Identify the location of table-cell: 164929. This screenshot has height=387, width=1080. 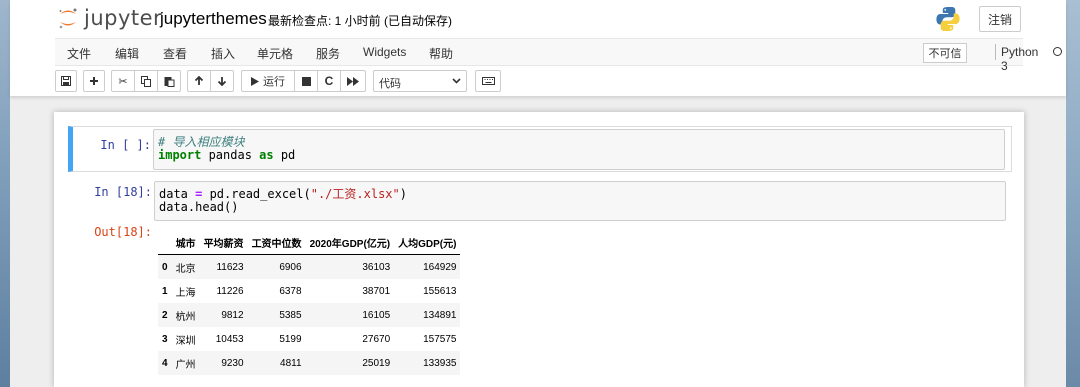
(440, 267).